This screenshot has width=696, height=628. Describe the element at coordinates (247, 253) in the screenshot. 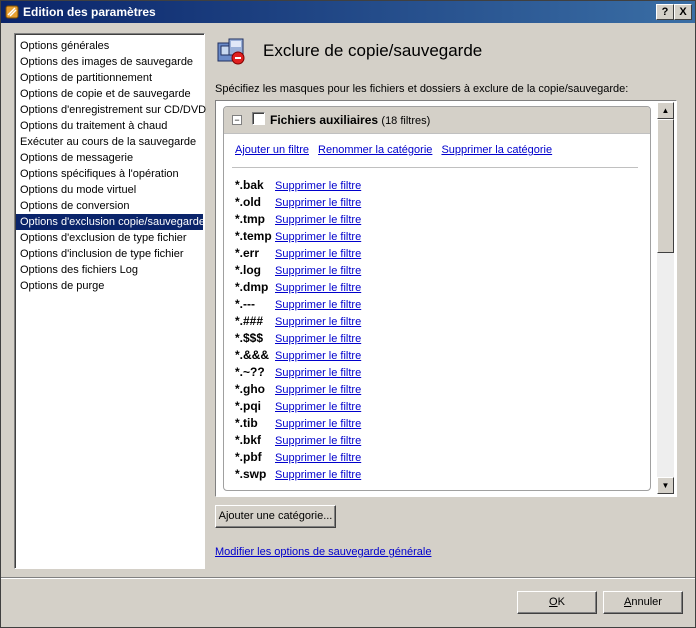

I see `filter-mask: *.err` at that location.